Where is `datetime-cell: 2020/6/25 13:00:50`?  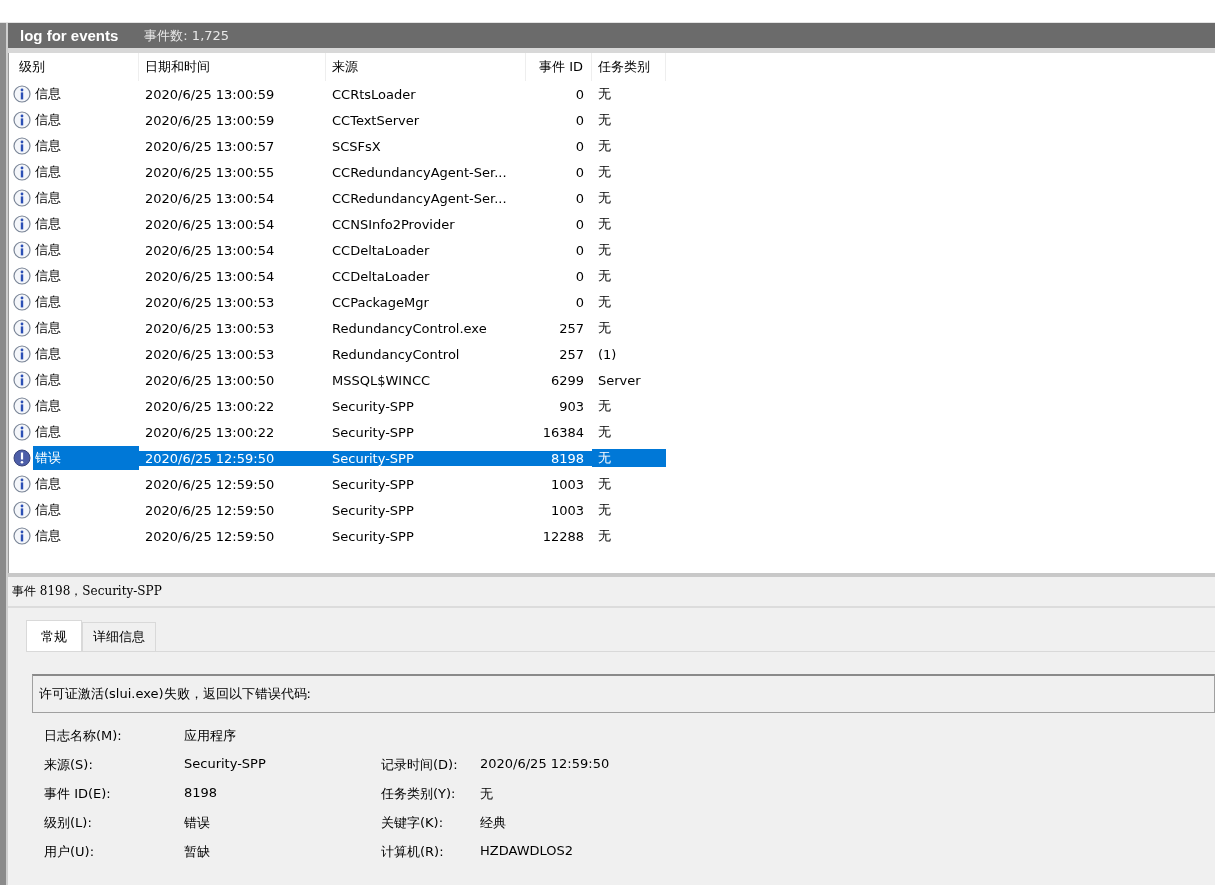
datetime-cell: 2020/6/25 13:00:50 is located at coordinates (232, 380).